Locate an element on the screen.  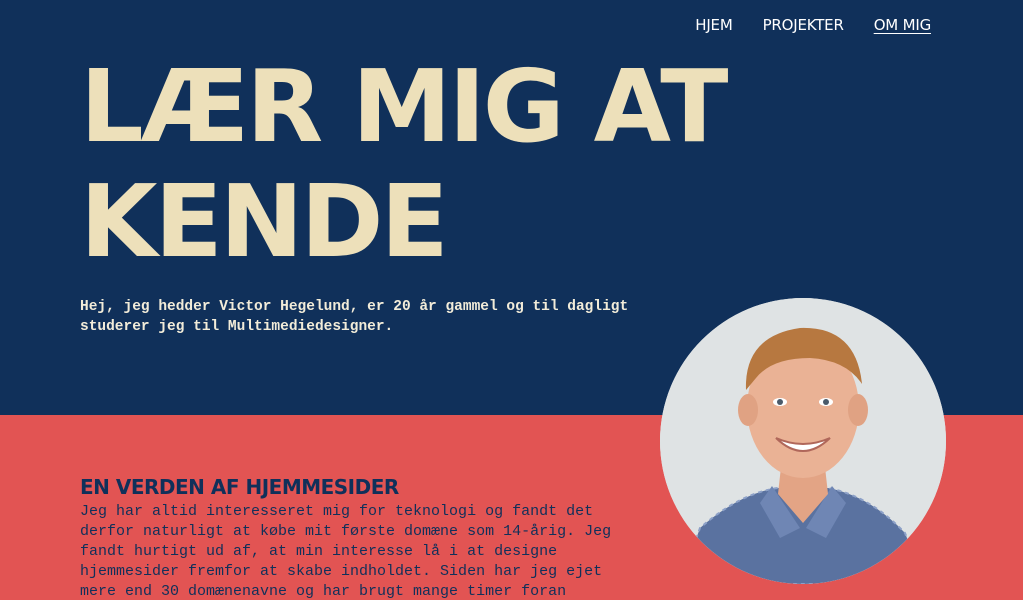
portrait-photo is located at coordinates (803, 441).